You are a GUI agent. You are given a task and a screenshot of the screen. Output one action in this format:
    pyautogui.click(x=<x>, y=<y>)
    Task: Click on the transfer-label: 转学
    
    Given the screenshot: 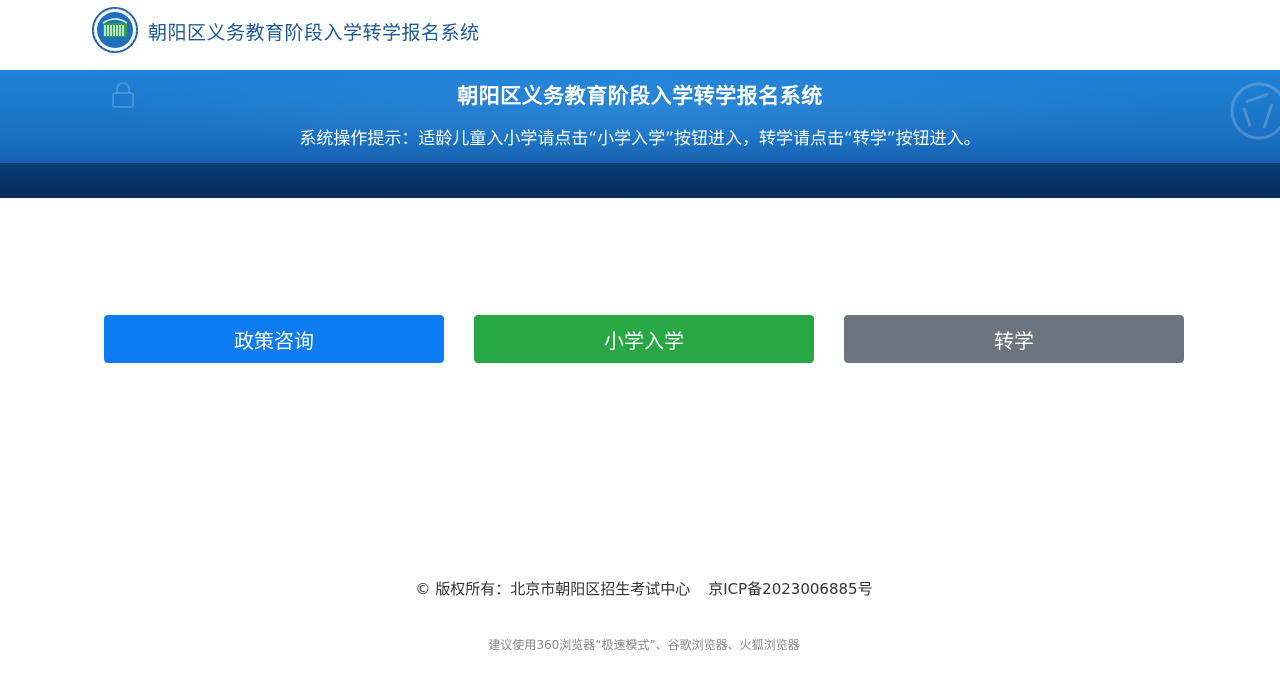 What is the action you would take?
    pyautogui.click(x=1014, y=340)
    